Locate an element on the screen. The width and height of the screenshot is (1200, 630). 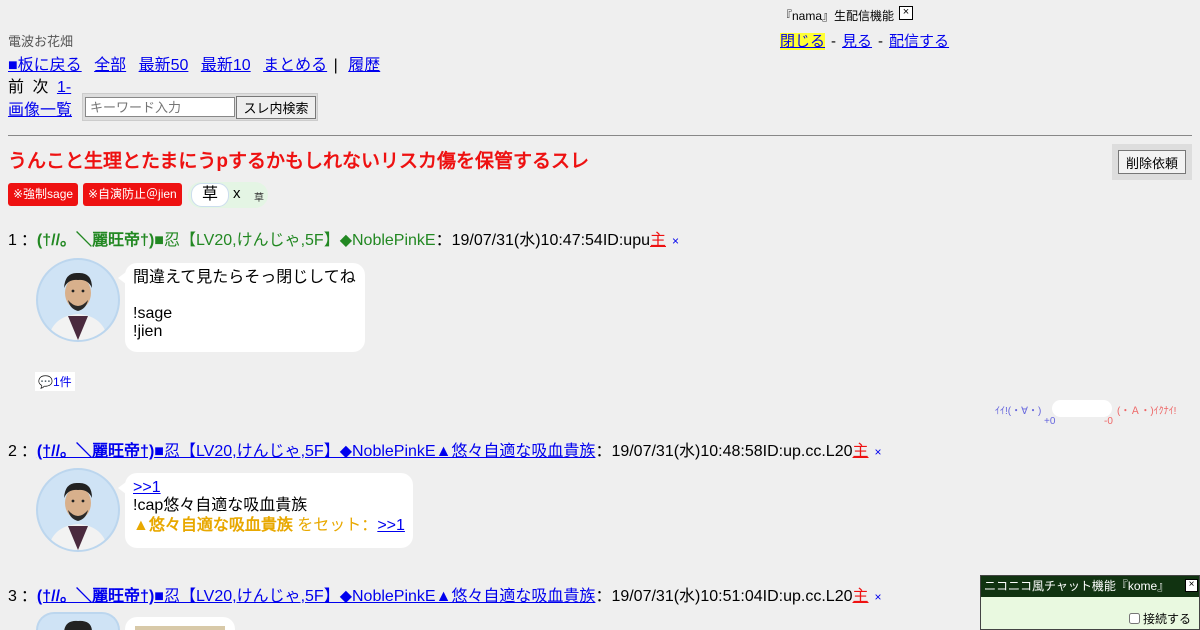
image-list-link: 画像一覧 is located at coordinates (40, 110).